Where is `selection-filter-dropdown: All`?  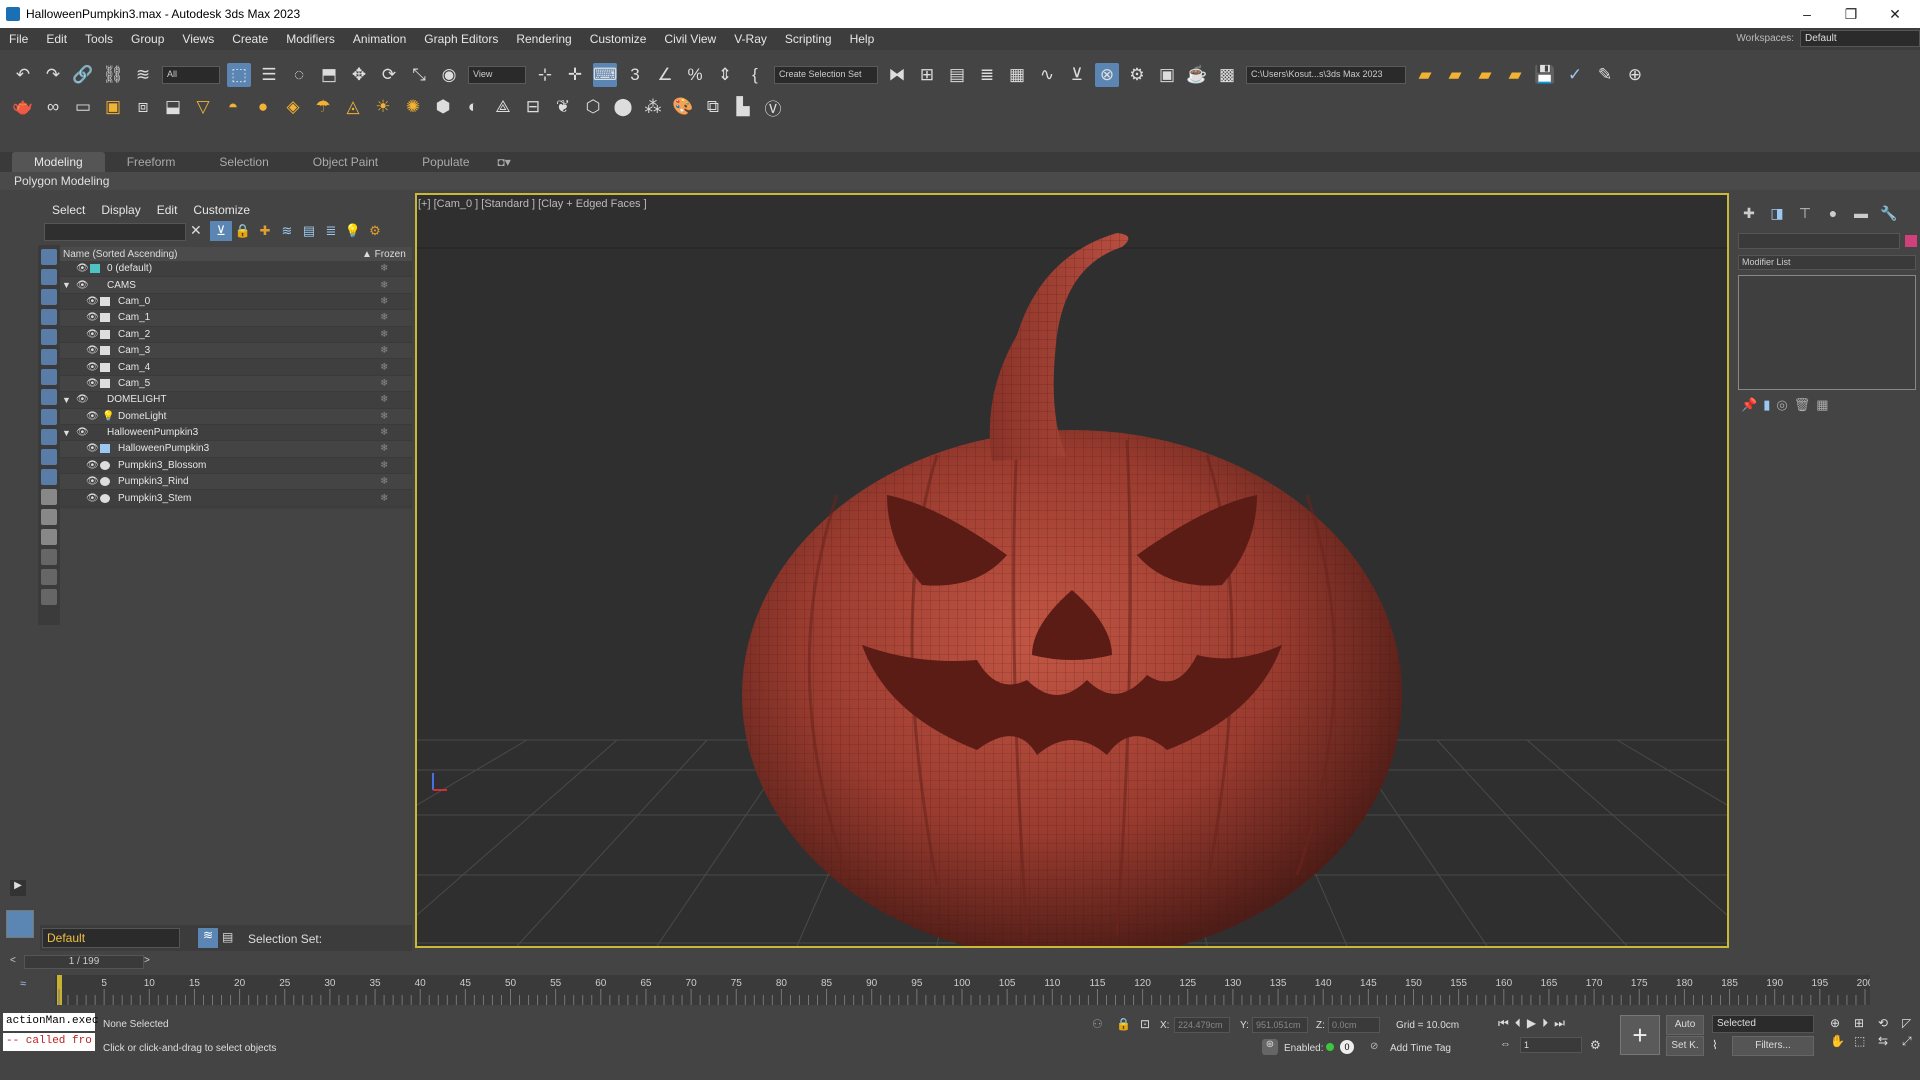 selection-filter-dropdown: All is located at coordinates (191, 75).